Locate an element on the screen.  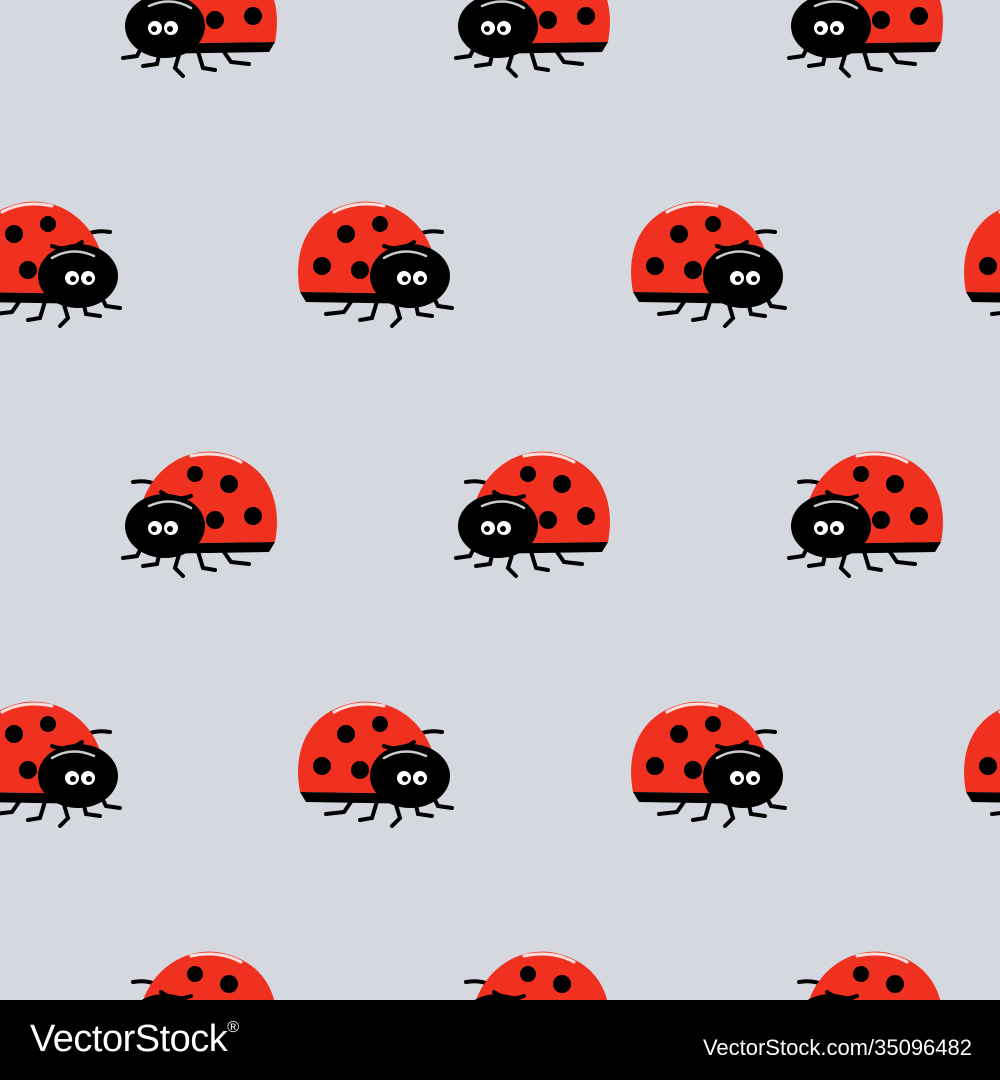
registered-mark: ® is located at coordinates (233, 1027).